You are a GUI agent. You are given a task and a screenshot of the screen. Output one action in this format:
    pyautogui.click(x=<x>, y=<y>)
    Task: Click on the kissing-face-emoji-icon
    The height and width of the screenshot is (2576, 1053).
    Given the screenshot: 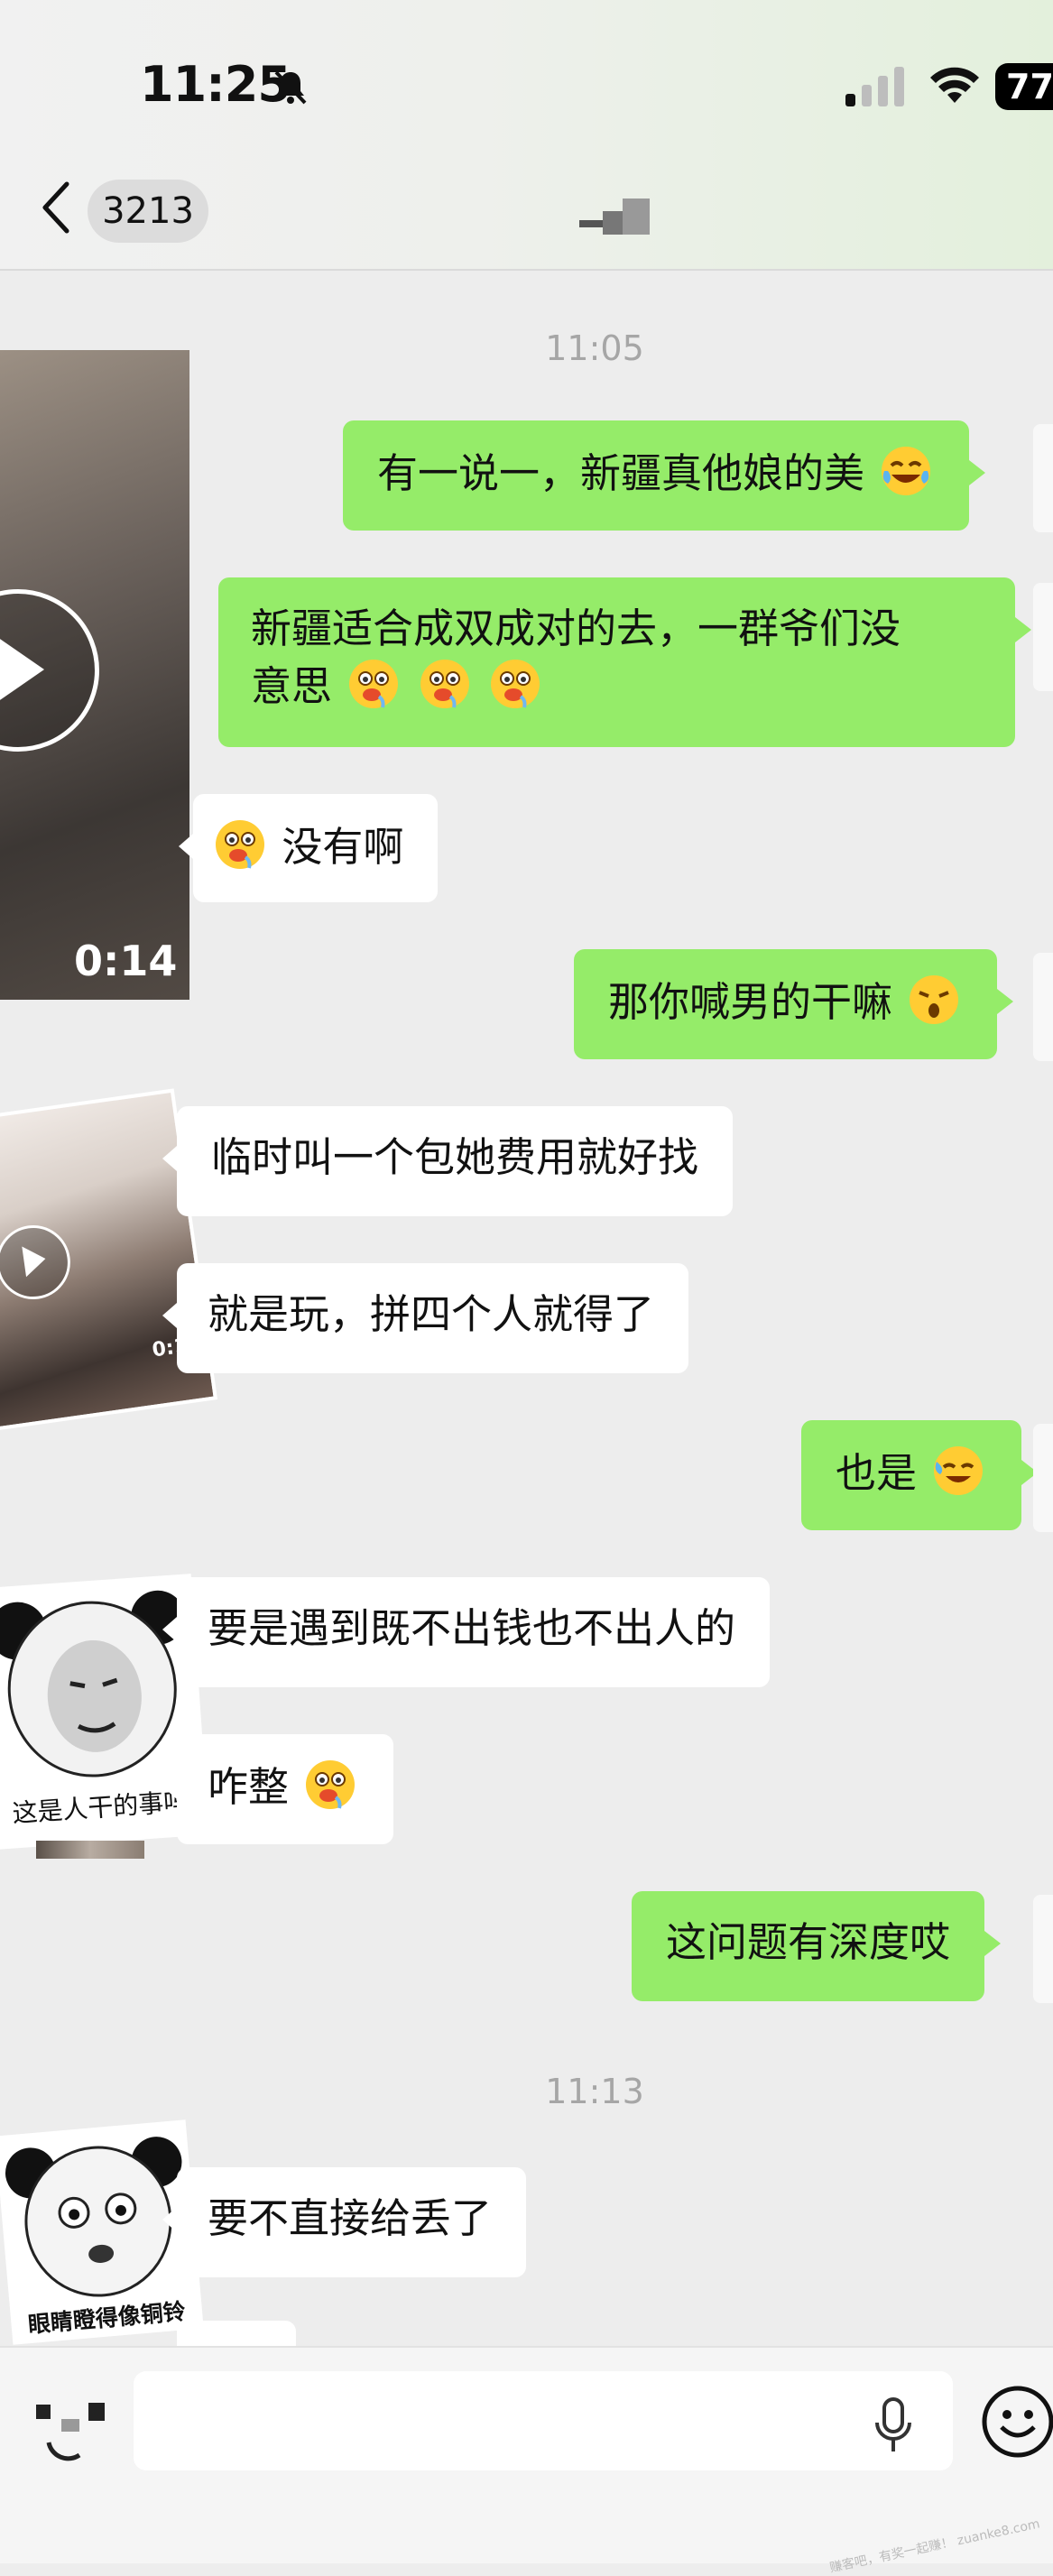 What is the action you would take?
    pyautogui.click(x=934, y=999)
    